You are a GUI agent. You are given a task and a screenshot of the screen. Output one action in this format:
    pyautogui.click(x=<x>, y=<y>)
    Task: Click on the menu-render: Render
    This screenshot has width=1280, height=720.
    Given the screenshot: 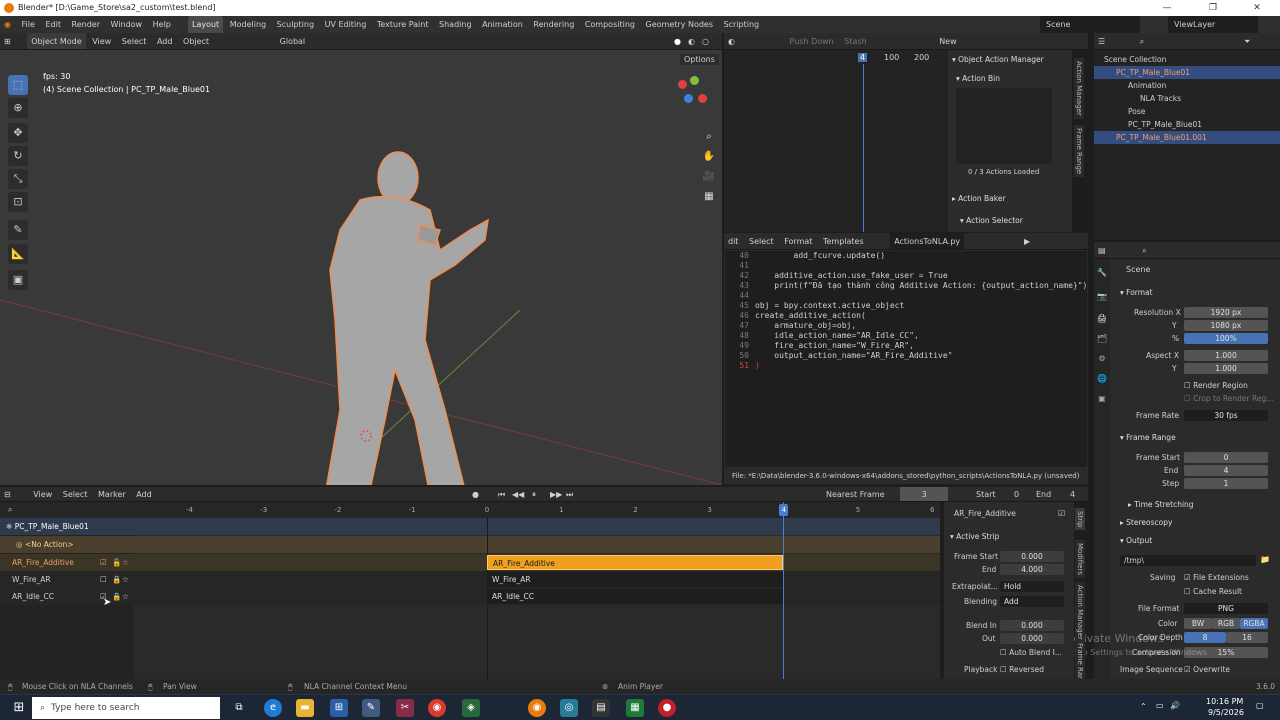 What is the action you would take?
    pyautogui.click(x=86, y=24)
    